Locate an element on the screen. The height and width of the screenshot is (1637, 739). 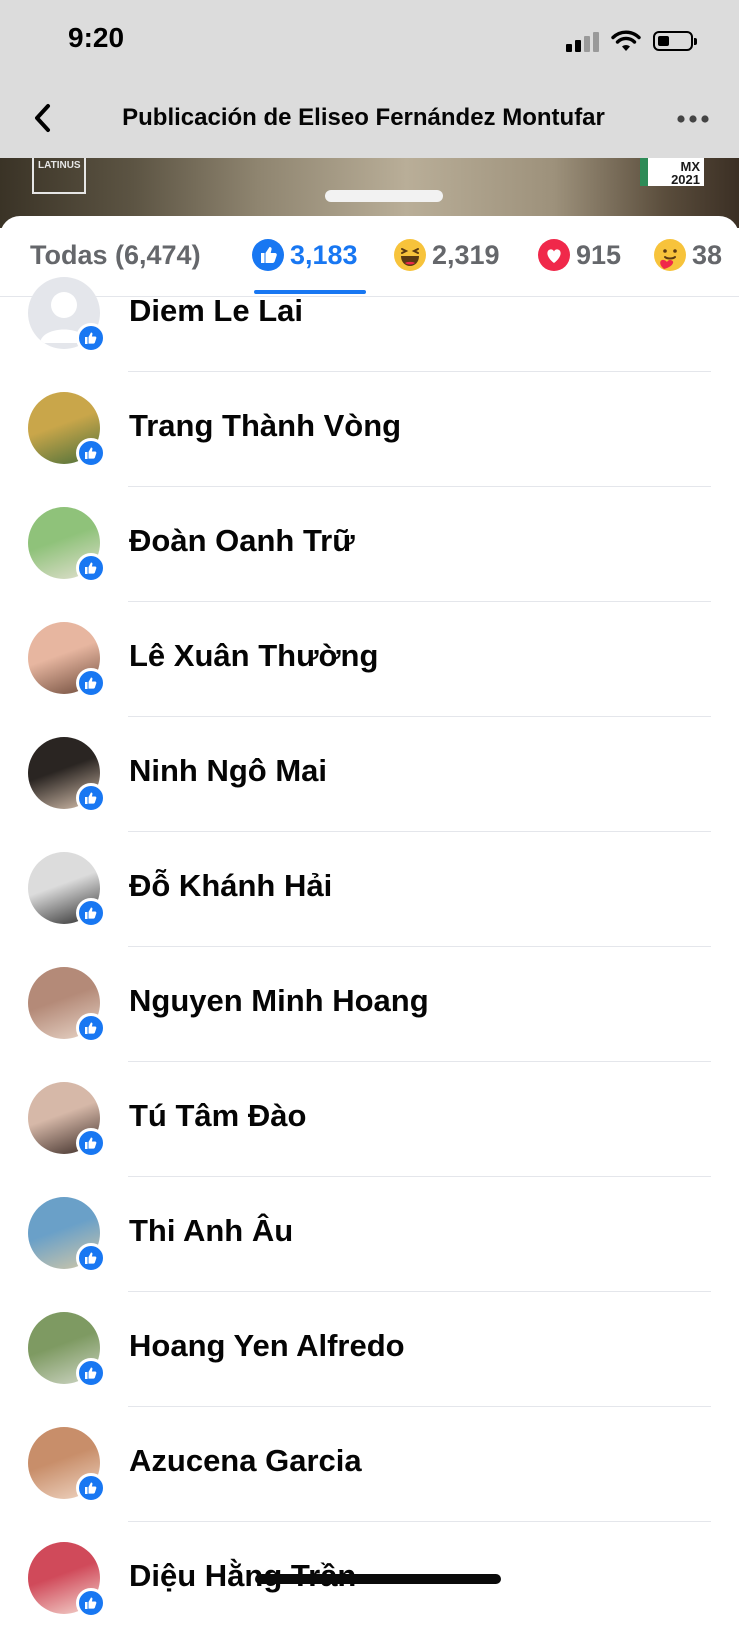
reactor-name: Đỗ Khánh Hải is located at coordinates (230, 886).